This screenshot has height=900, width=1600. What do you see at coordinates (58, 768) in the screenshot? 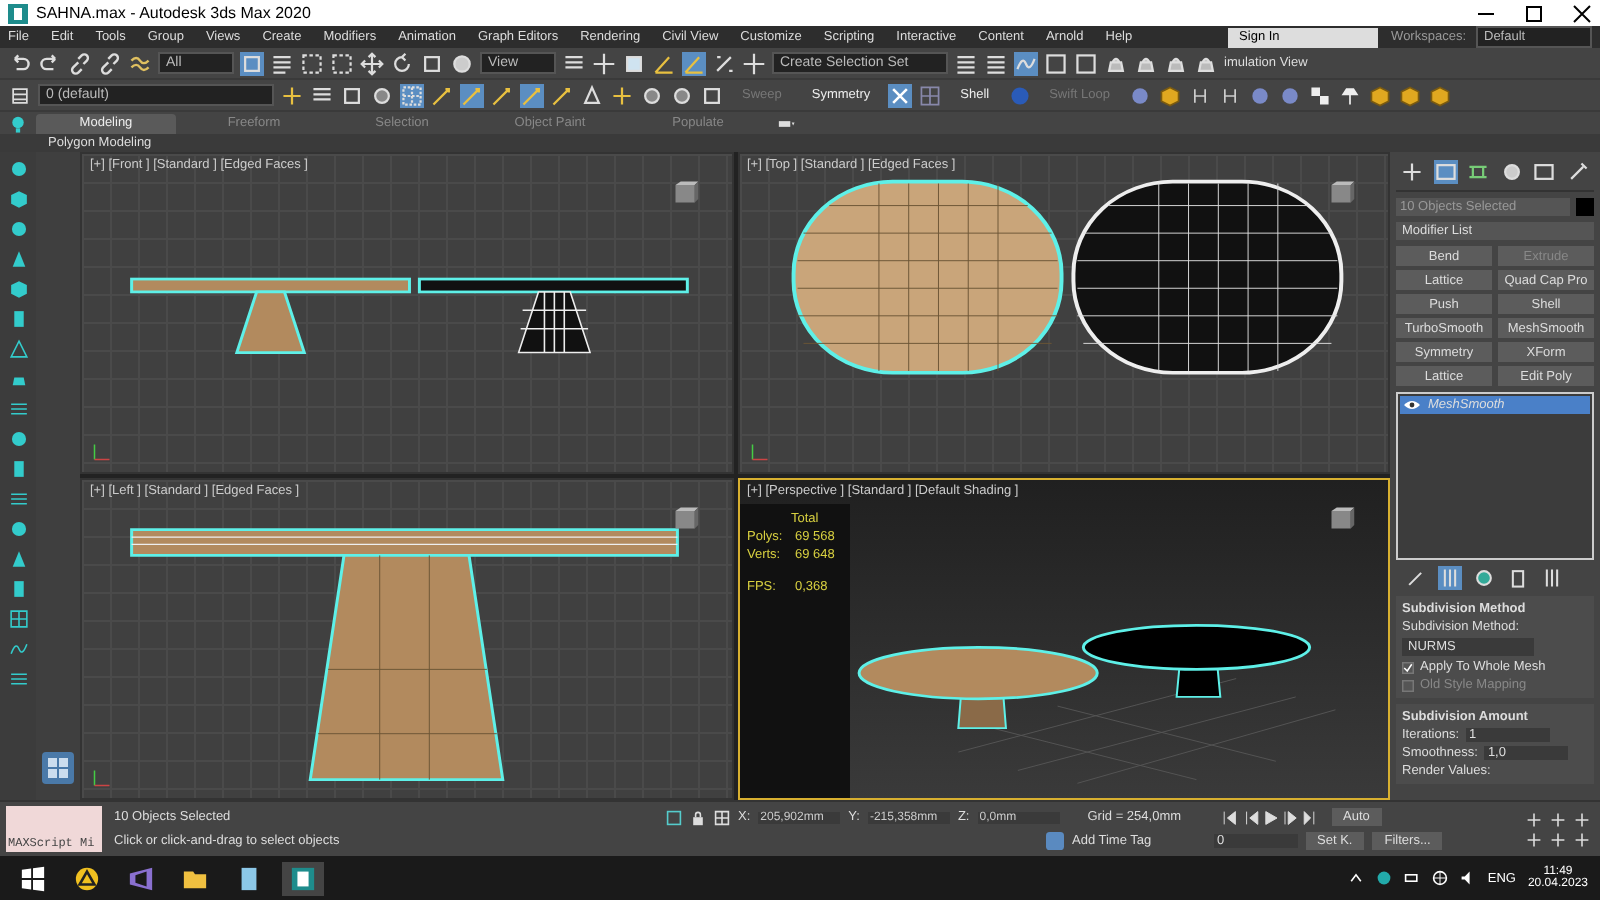
I see `viewport-layout-icon` at bounding box center [58, 768].